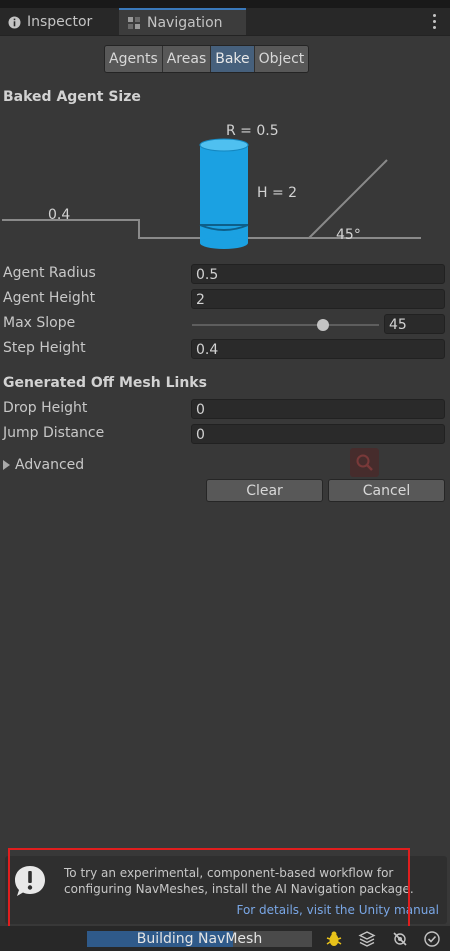 The width and height of the screenshot is (450, 951). I want to click on off-mesh-links-title: Generated Off Mesh Links, so click(105, 383).